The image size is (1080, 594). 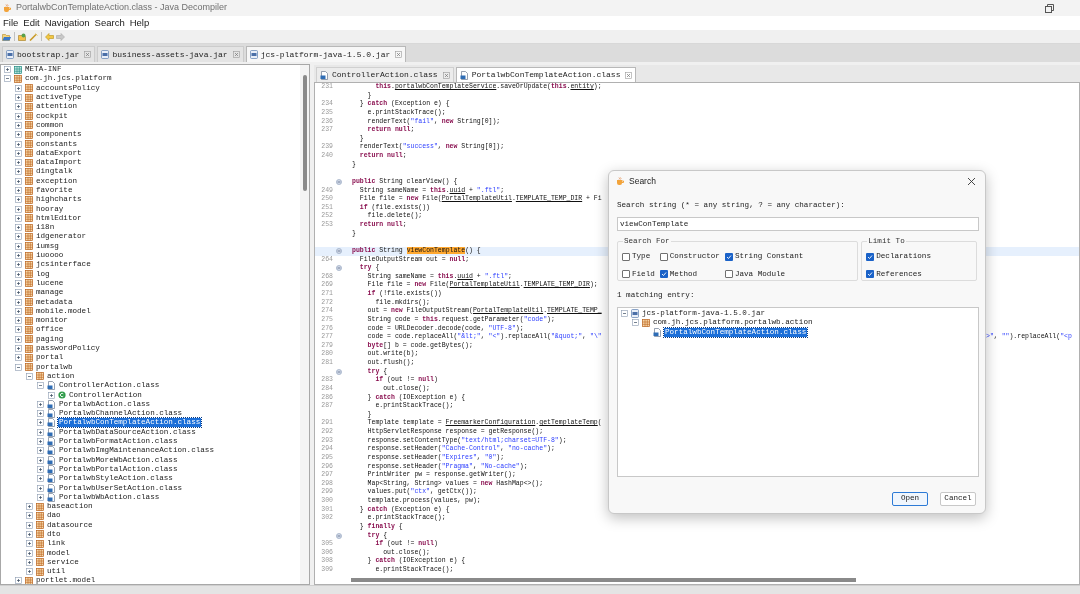 What do you see at coordinates (1049, 8) in the screenshot?
I see `restore-icon` at bounding box center [1049, 8].